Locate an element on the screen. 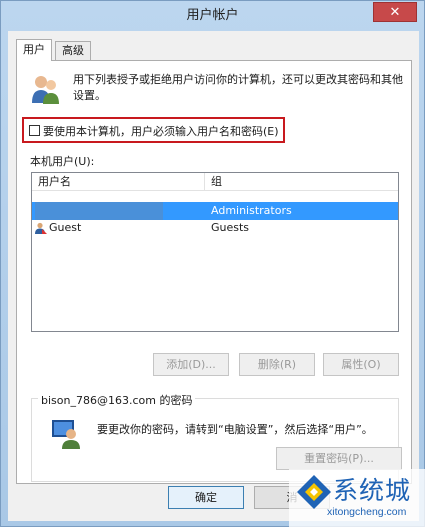  tab-users: 用户 is located at coordinates (34, 50).